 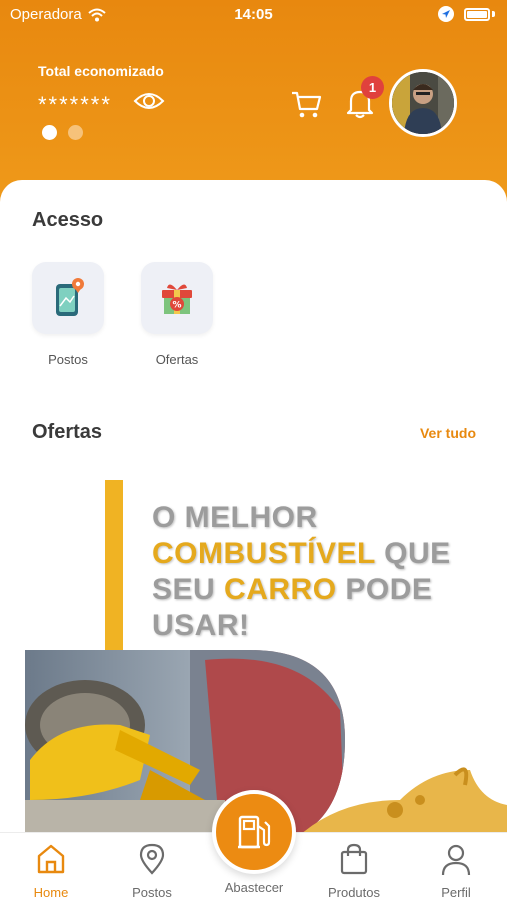 I want to click on access-item-label: Ofertas, so click(x=177, y=359).